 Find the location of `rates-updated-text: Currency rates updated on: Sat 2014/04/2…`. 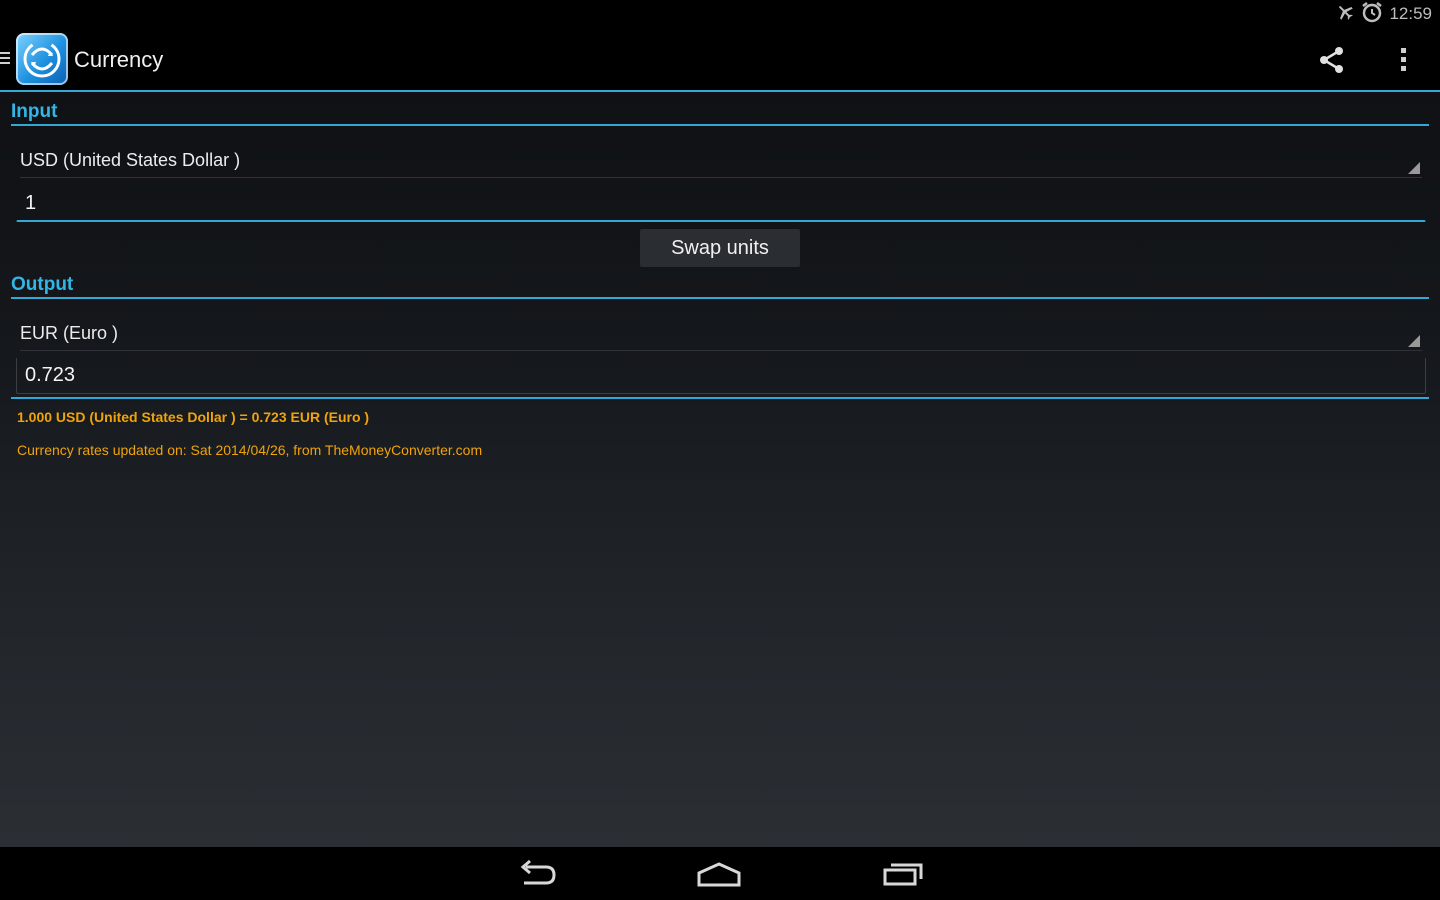

rates-updated-text: Currency rates updated on: Sat 2014/04/2… is located at coordinates (250, 450).